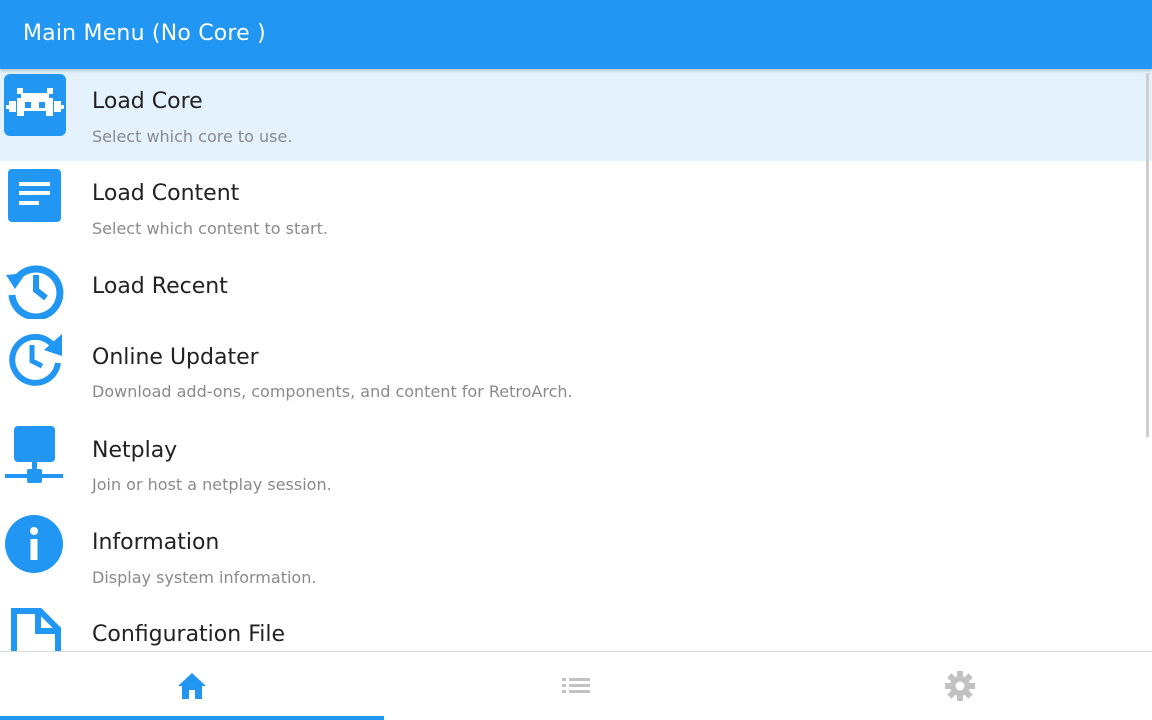  Describe the element at coordinates (35, 197) in the screenshot. I see `document-lines-icon` at that location.